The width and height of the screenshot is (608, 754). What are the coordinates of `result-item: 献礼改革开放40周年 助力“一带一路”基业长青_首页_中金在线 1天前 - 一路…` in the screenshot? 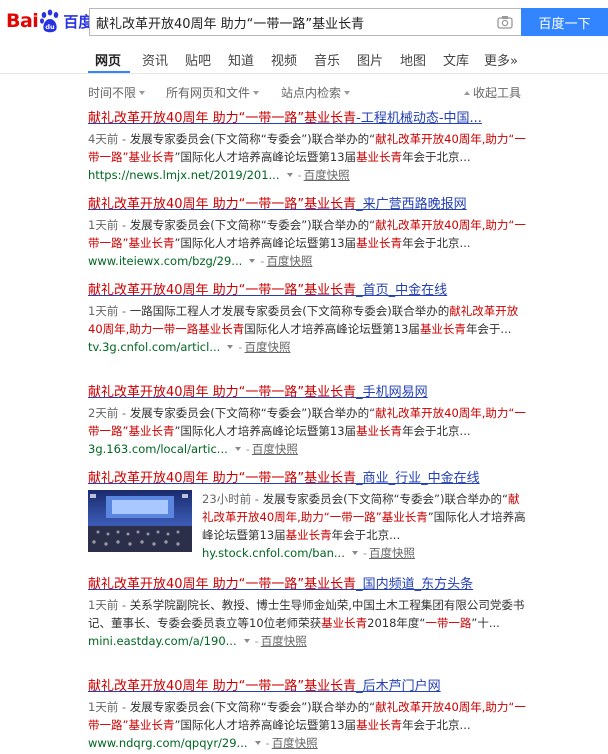 It's located at (308, 319).